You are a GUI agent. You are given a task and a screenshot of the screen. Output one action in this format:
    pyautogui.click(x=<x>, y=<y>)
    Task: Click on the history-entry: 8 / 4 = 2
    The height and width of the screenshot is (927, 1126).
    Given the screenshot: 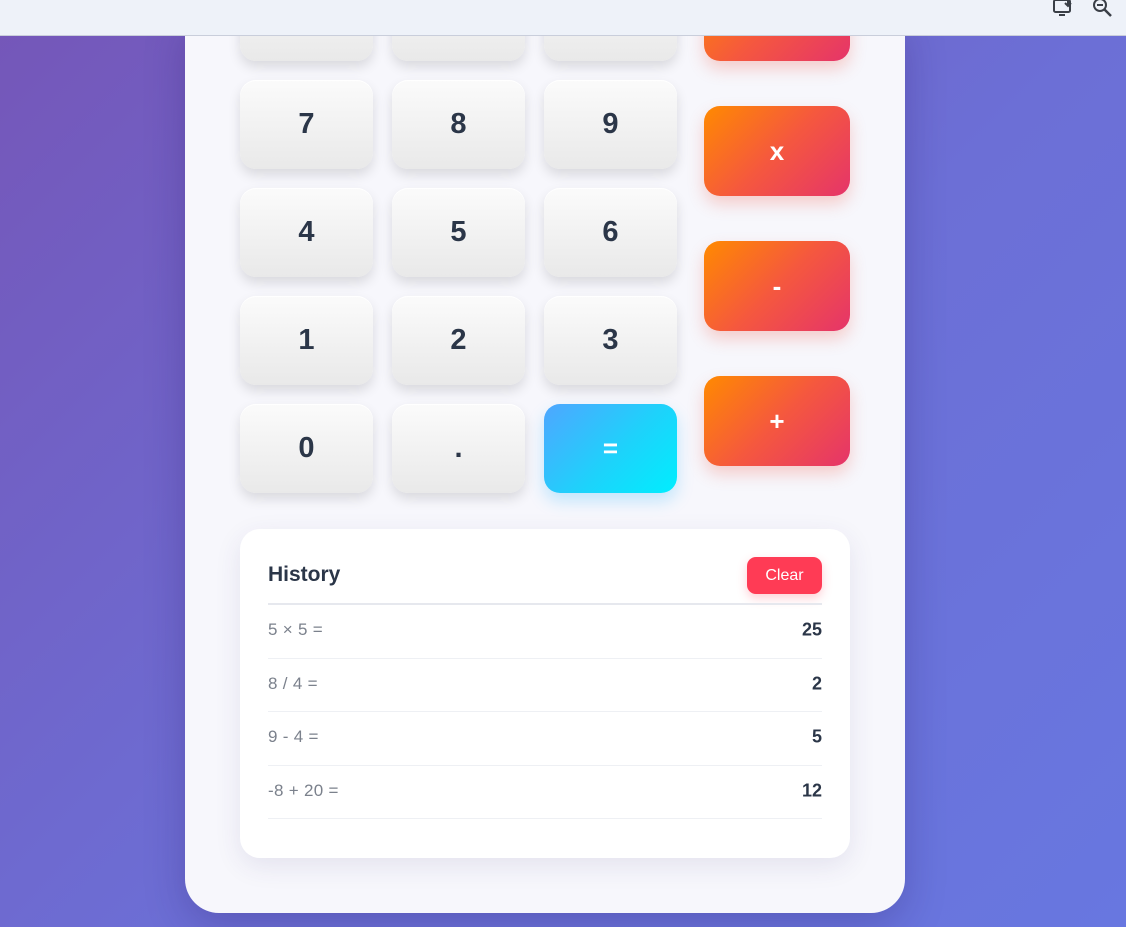 What is the action you would take?
    pyautogui.click(x=545, y=685)
    